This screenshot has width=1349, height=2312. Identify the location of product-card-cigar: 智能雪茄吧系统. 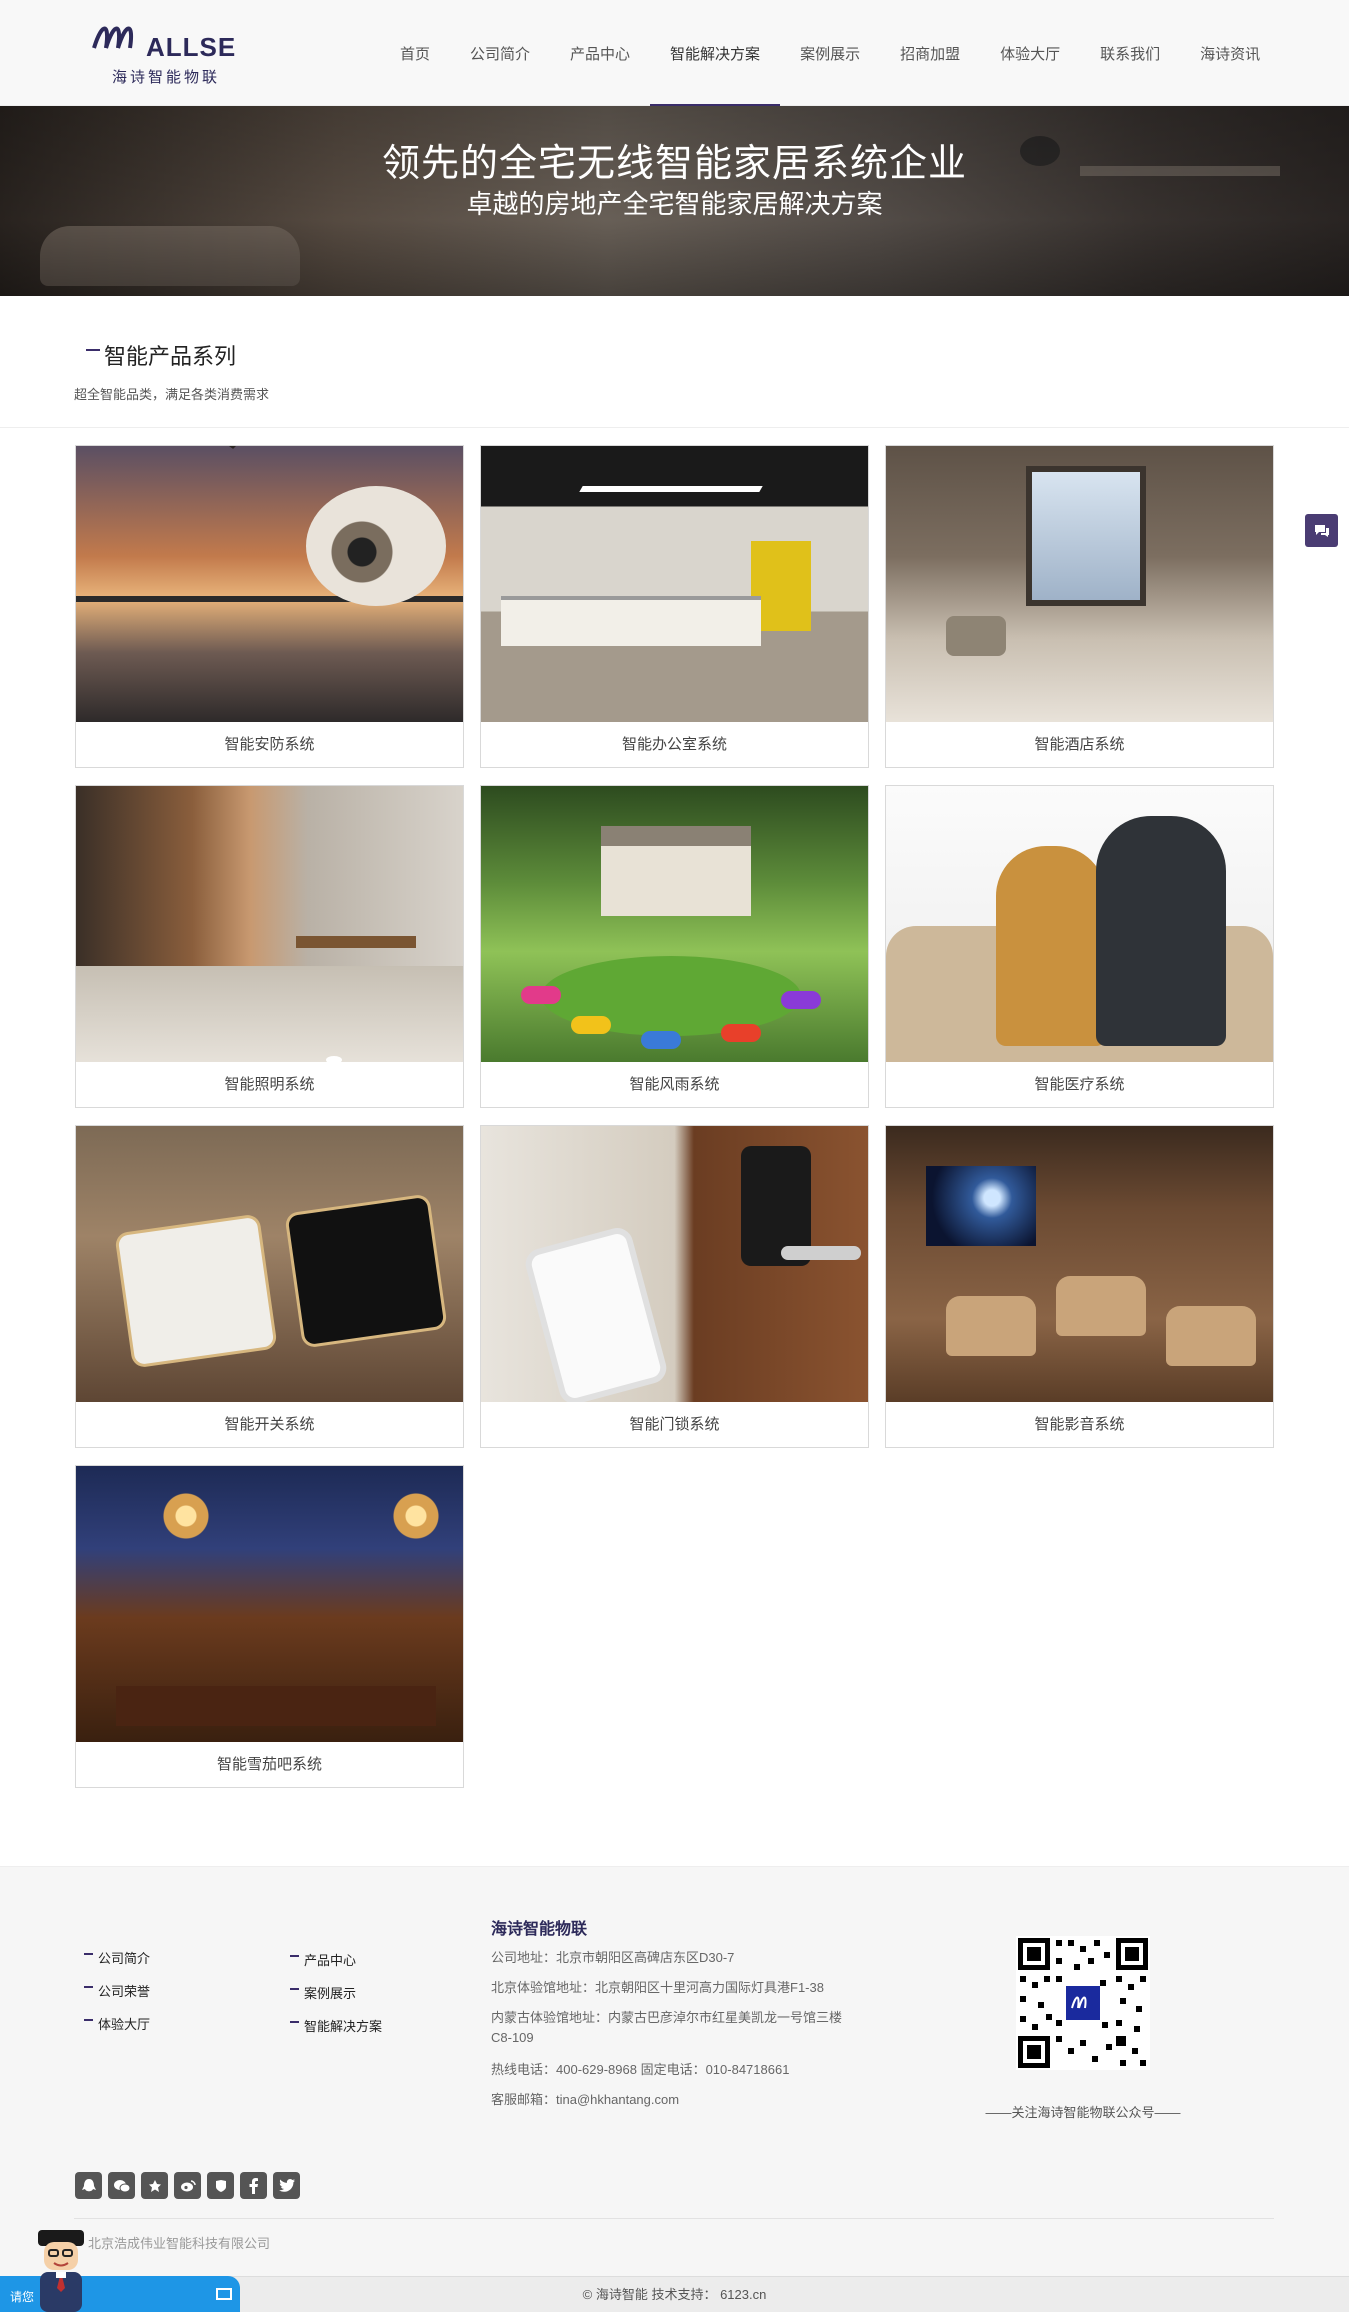
(269, 1626).